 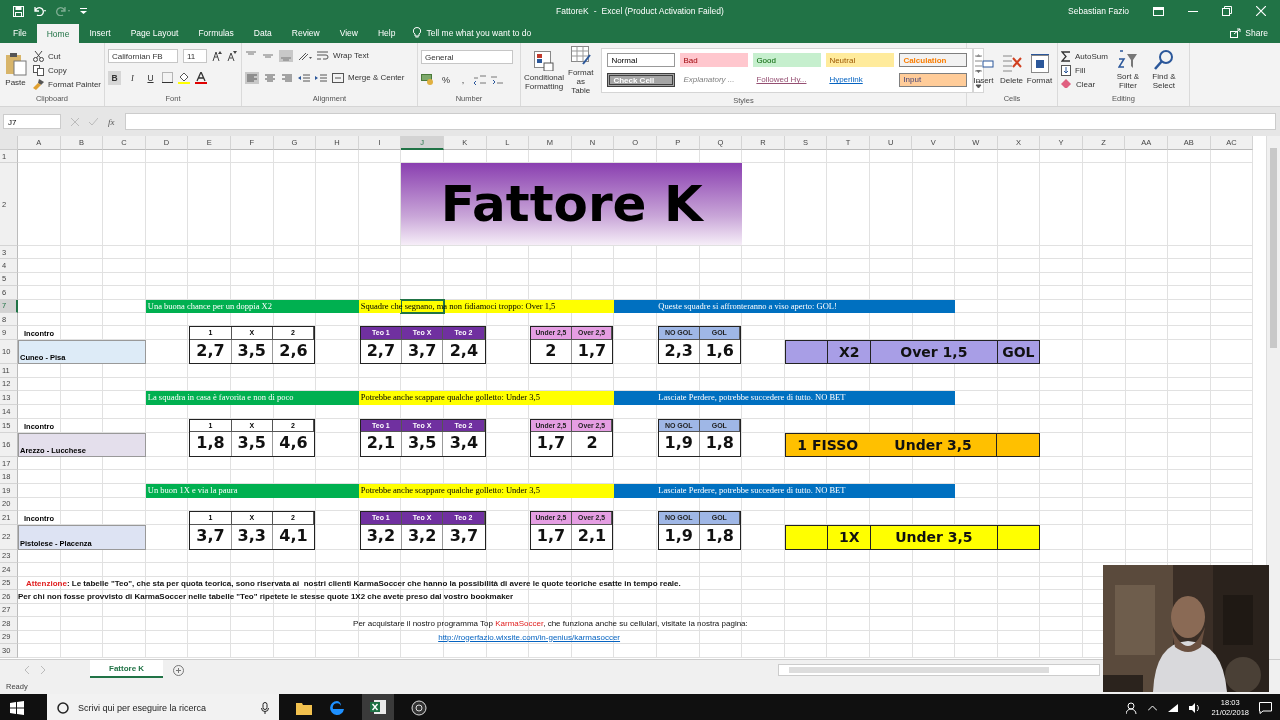 I want to click on formula-input, so click(x=700, y=121).